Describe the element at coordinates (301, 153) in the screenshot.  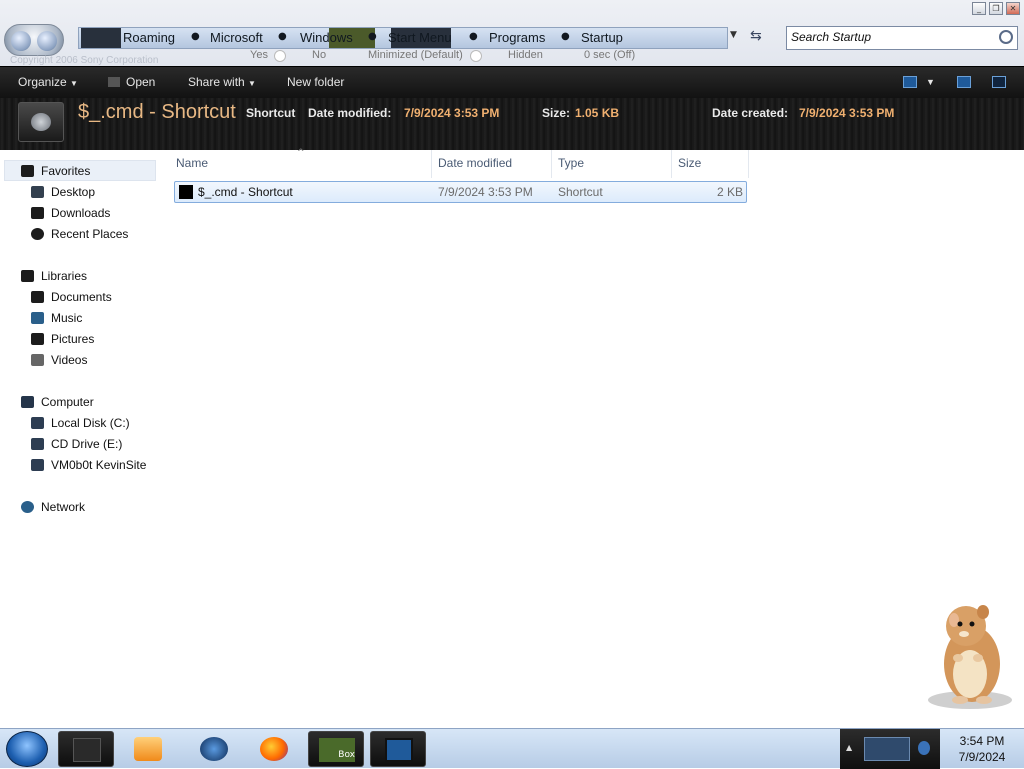
I see `sort-arrow-icon: ^` at that location.